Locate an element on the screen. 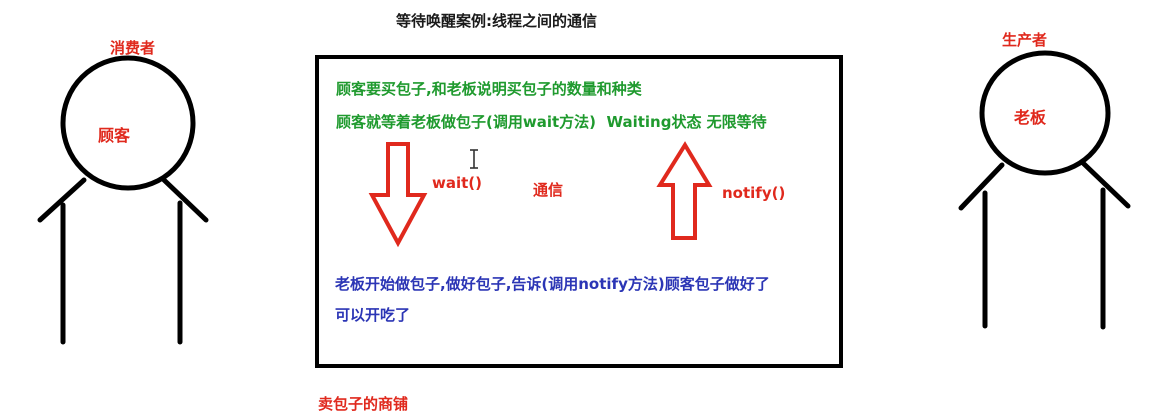  producer-left-arm is located at coordinates (981, 186).